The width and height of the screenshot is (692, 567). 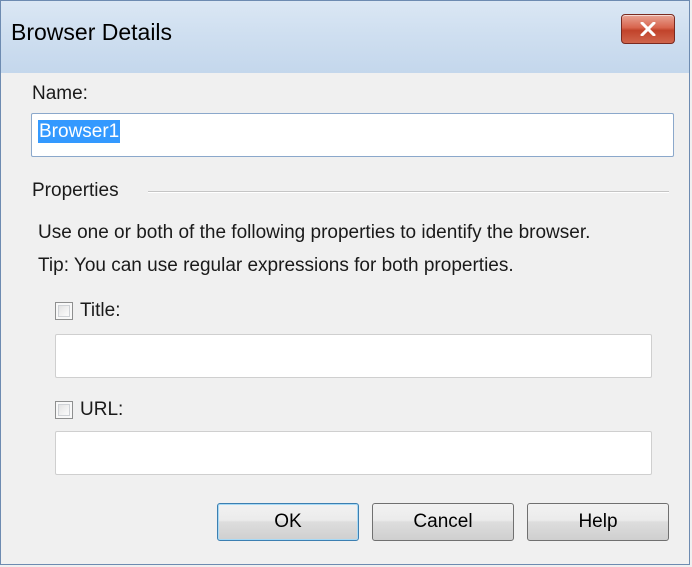 What do you see at coordinates (64, 410) in the screenshot?
I see `url-checkbox` at bounding box center [64, 410].